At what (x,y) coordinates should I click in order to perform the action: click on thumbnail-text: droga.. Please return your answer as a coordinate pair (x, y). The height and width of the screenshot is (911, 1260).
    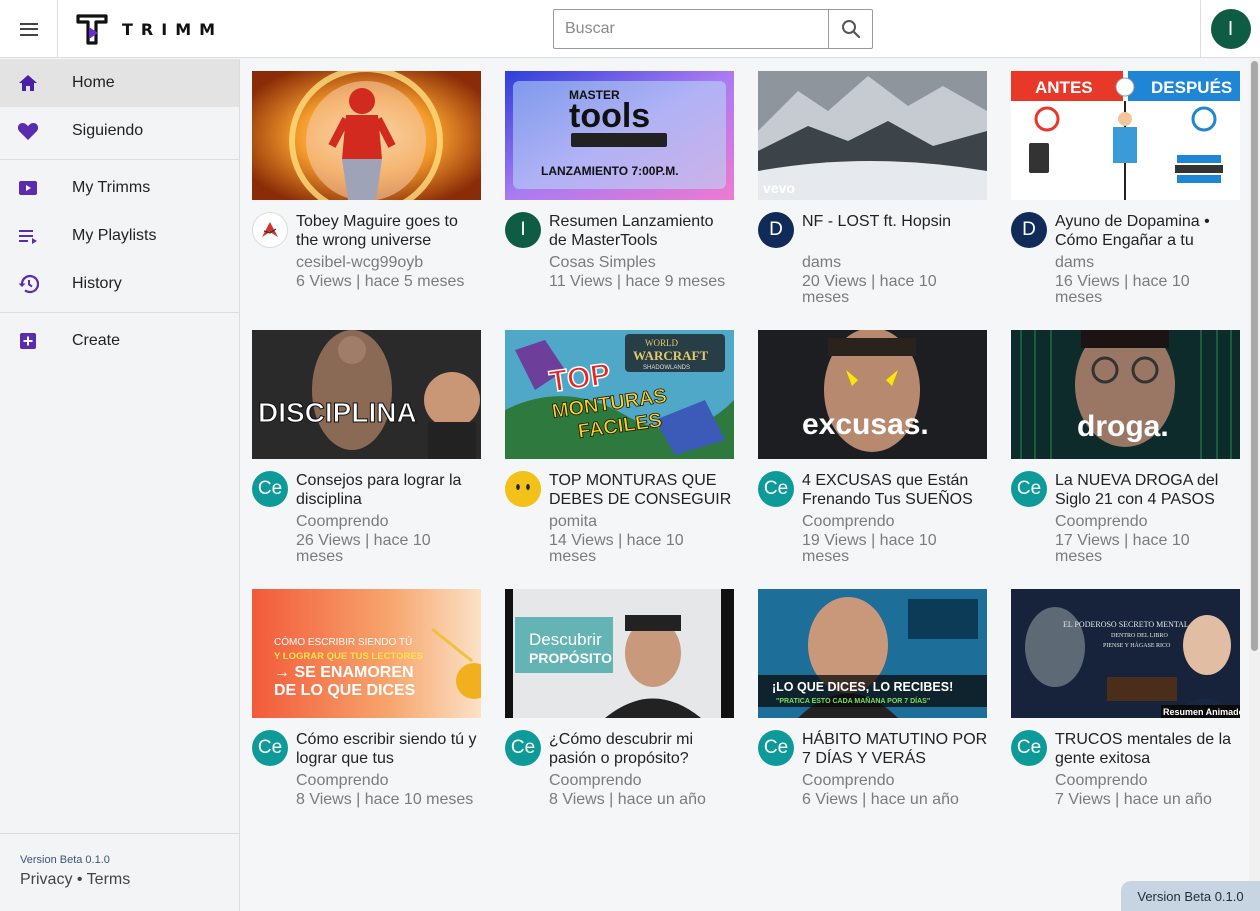
    Looking at the image, I should click on (1123, 426).